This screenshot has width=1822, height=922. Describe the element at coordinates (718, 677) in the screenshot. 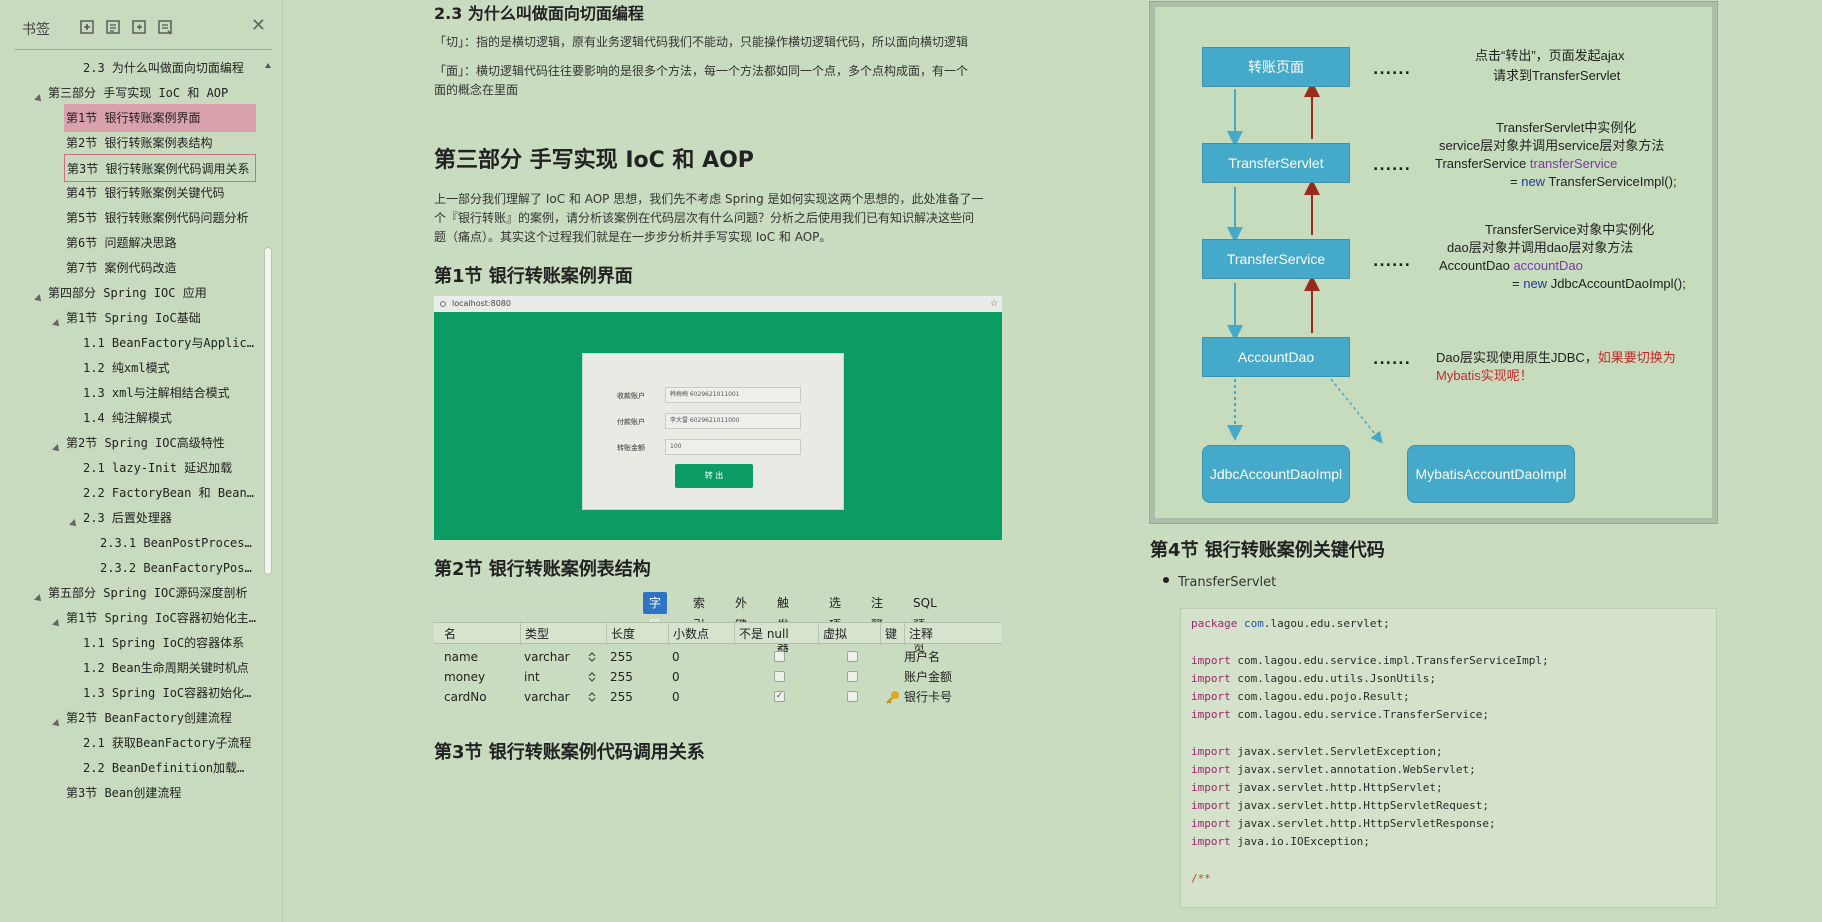

I see `table-row: money int 255 0 账户金额` at that location.